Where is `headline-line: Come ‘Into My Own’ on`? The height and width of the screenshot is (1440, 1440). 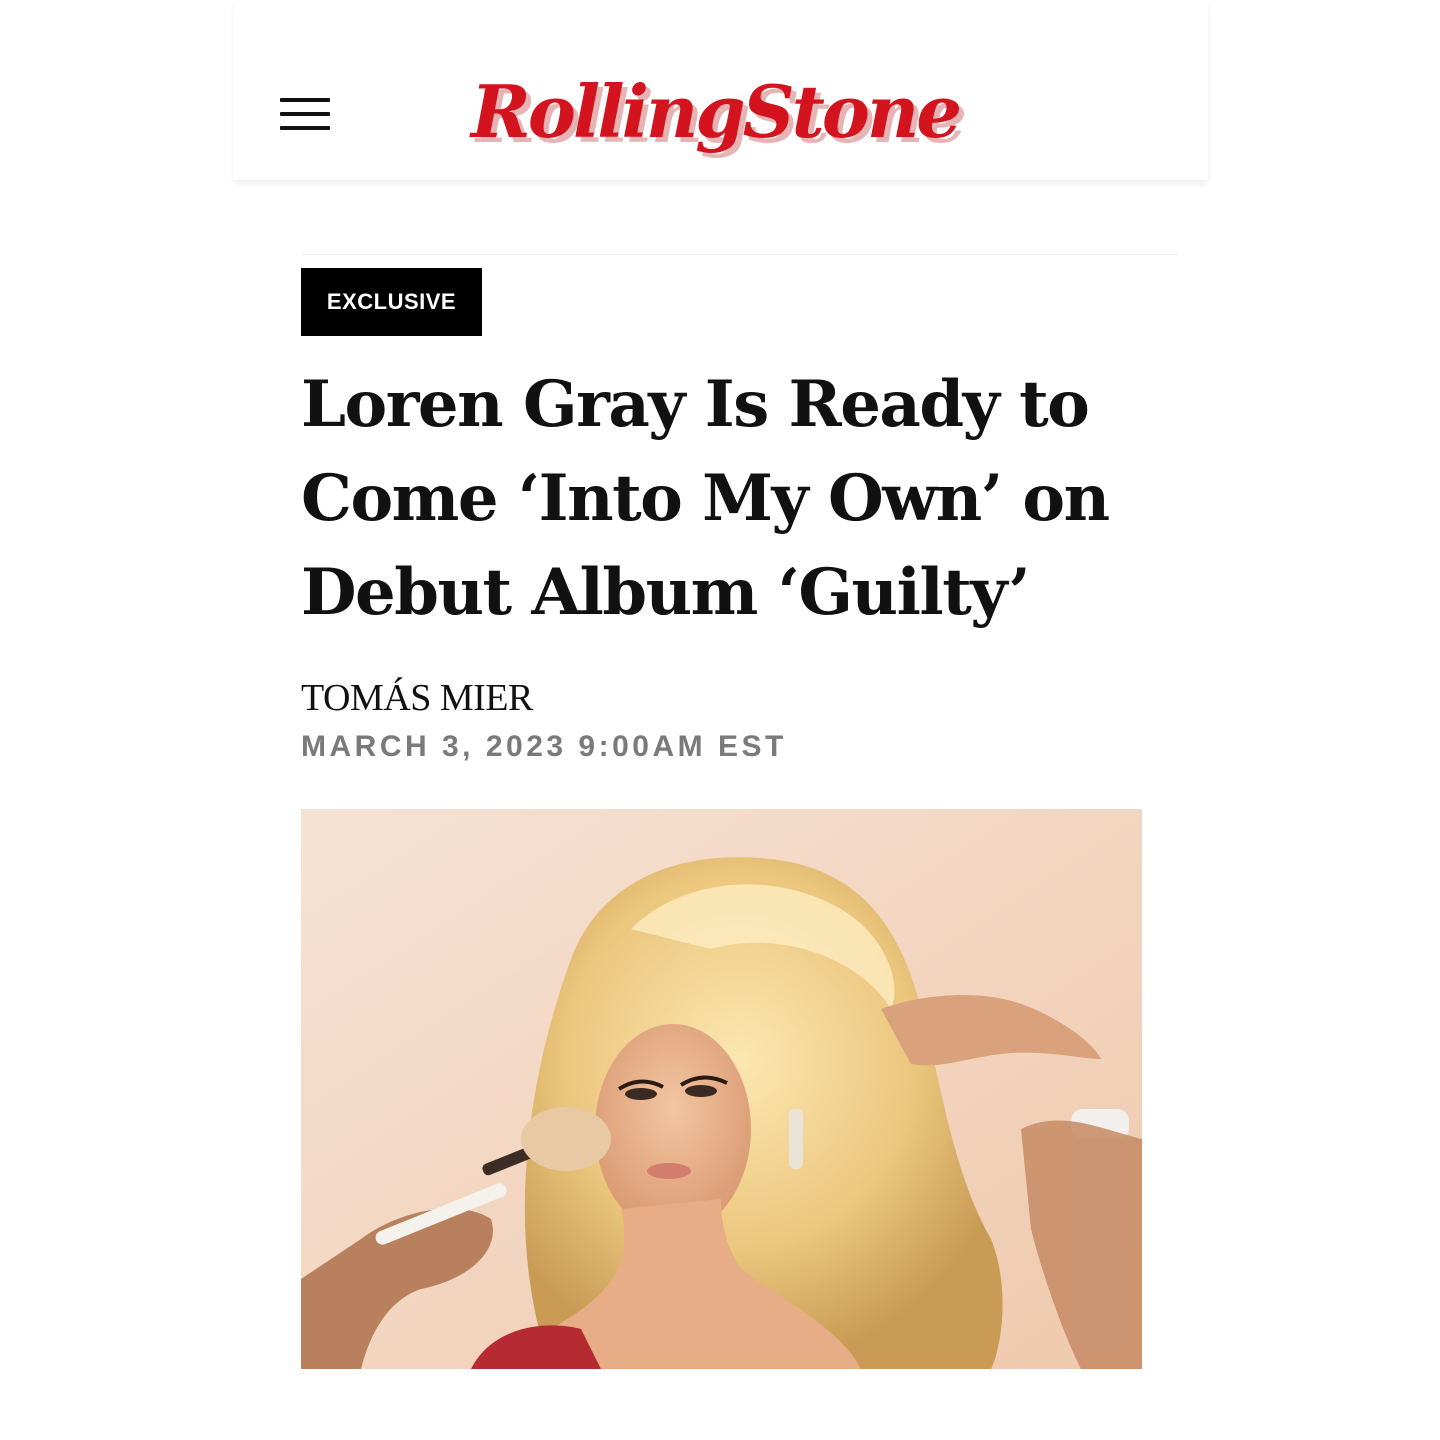 headline-line: Come ‘Into My Own’ on is located at coordinates (705, 498).